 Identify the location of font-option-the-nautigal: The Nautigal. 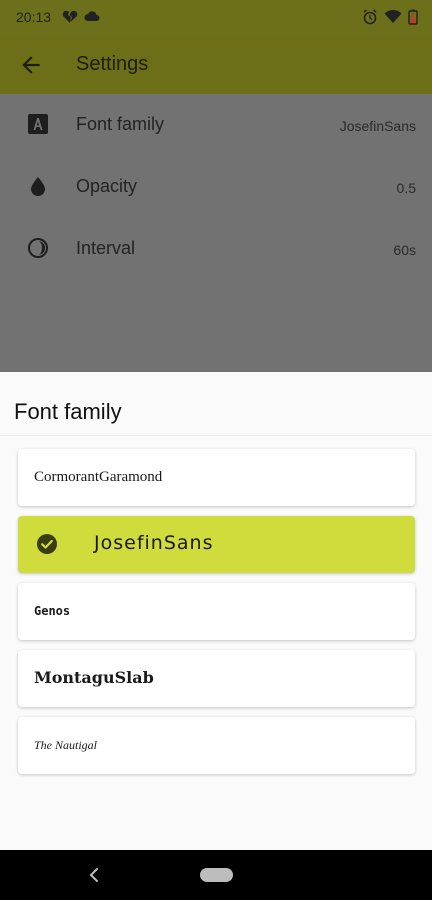
(216, 745).